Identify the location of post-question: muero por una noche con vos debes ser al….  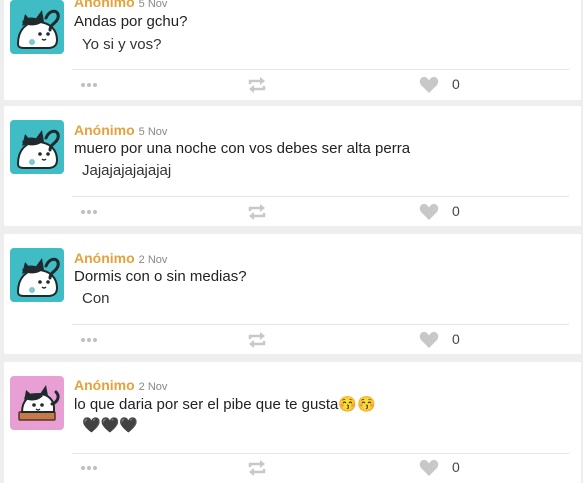
(242, 148).